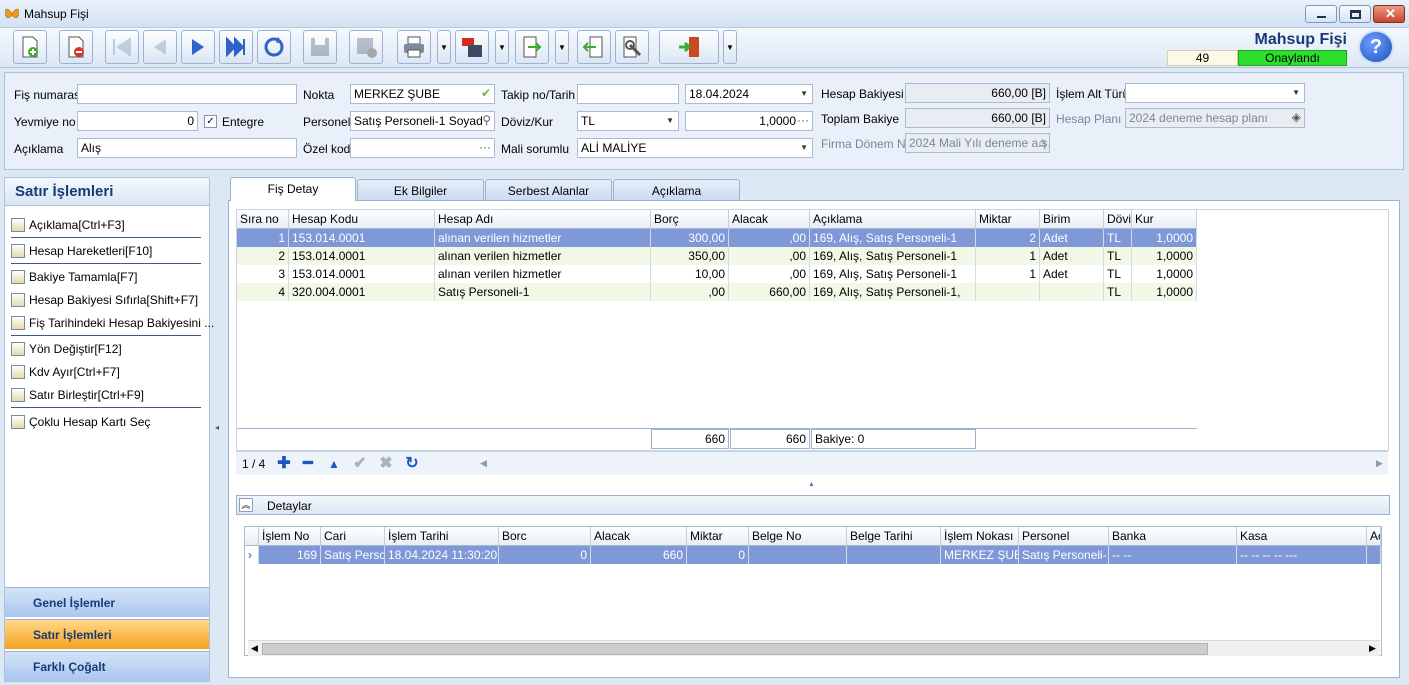 The height and width of the screenshot is (685, 1409). What do you see at coordinates (548, 190) in the screenshot?
I see `tab-serbest-alanlar: Serbest Alanlar` at bounding box center [548, 190].